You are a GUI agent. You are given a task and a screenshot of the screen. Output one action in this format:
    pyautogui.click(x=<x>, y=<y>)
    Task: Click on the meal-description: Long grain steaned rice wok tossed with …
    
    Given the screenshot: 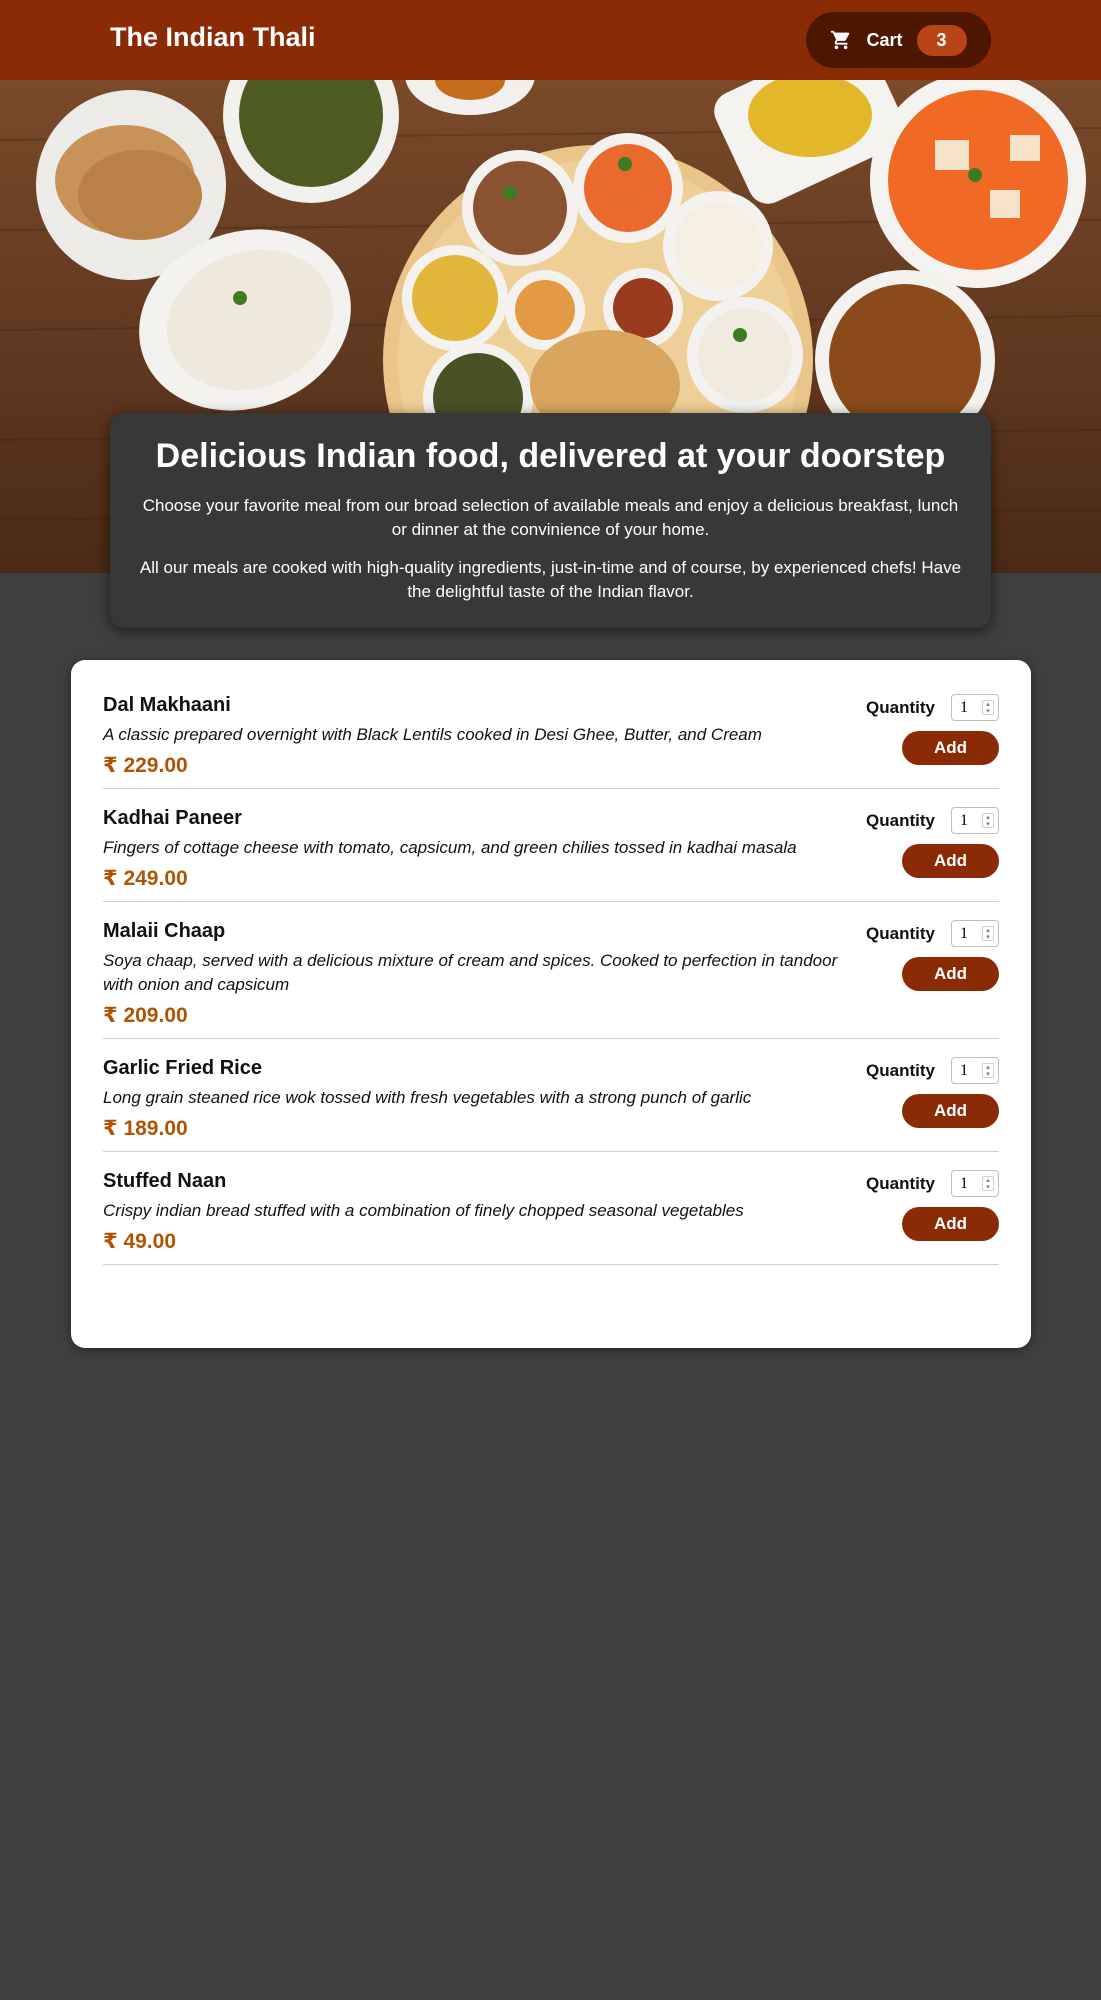 What is the action you would take?
    pyautogui.click(x=427, y=1097)
    